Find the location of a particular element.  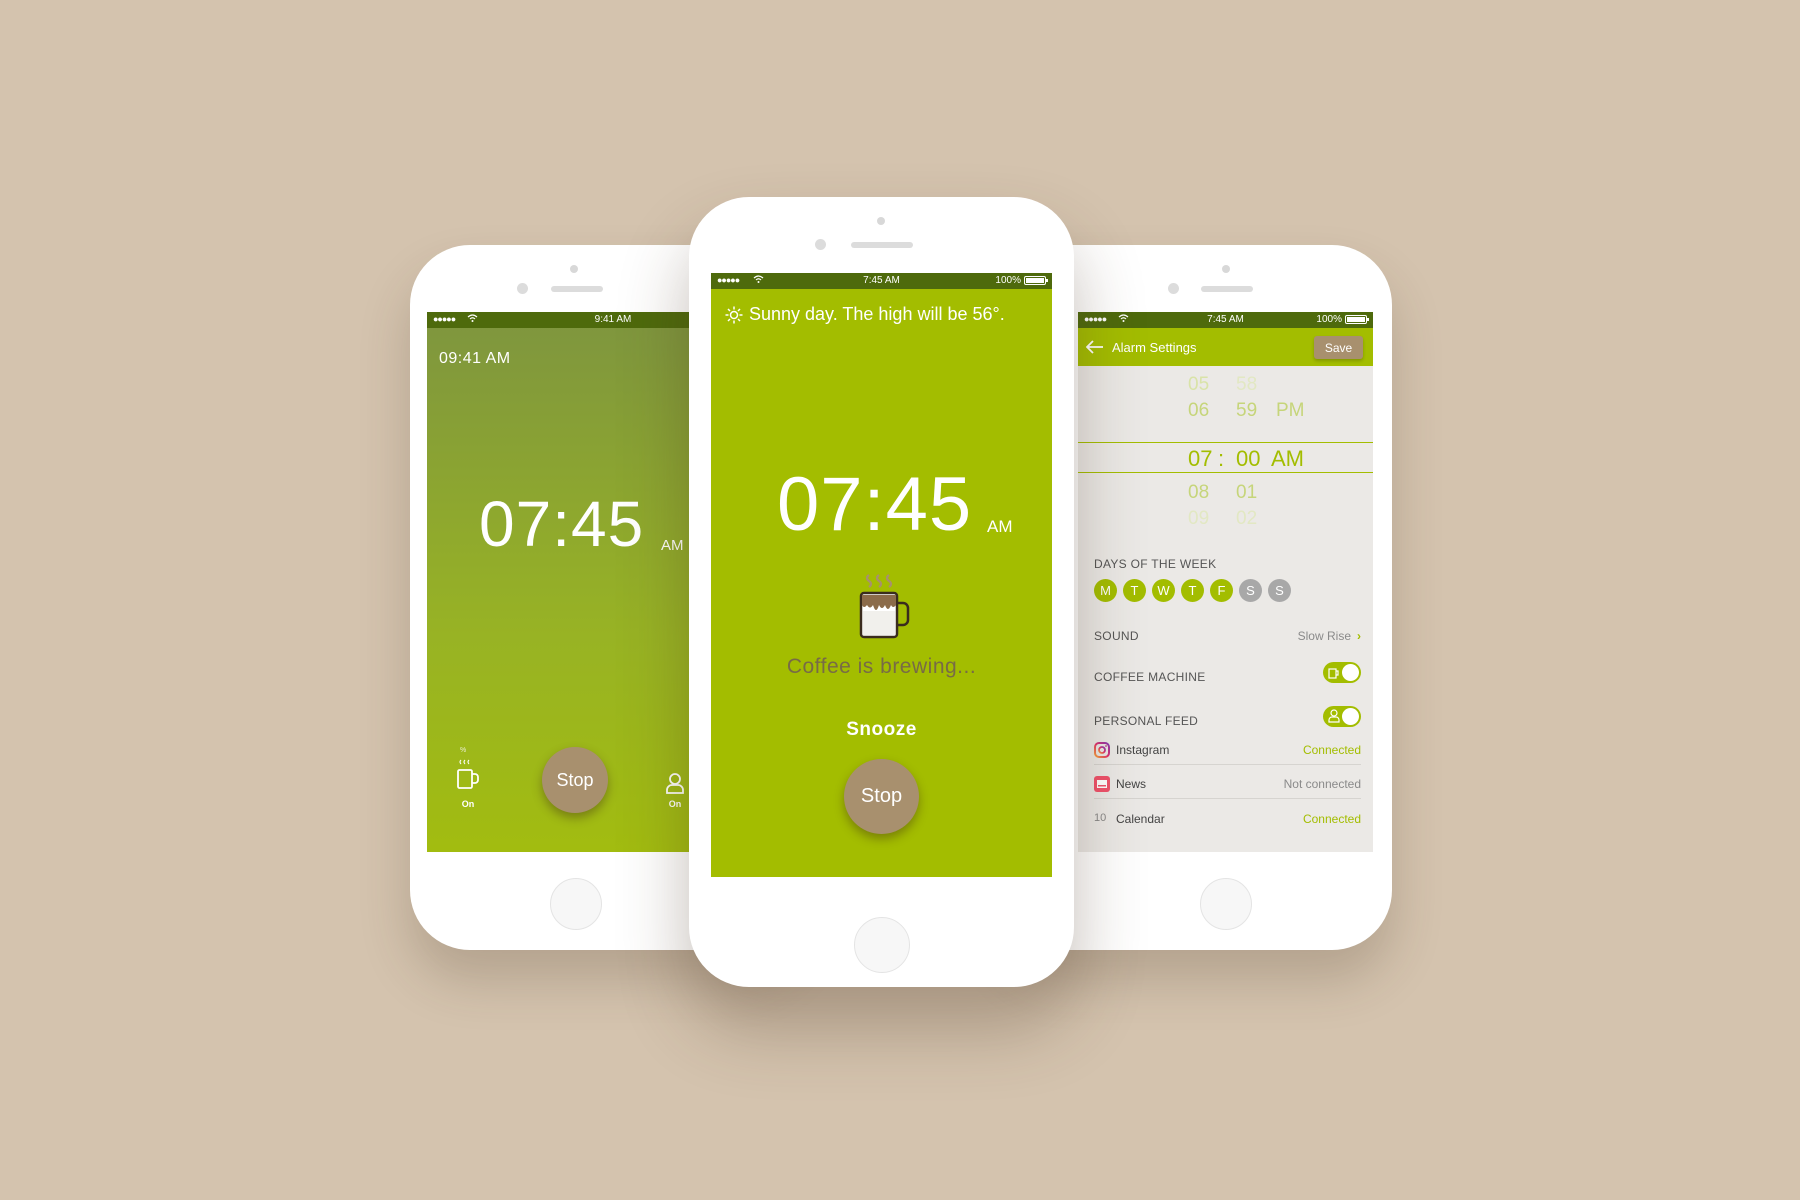

day-toggle-friday: F is located at coordinates (1221, 590).